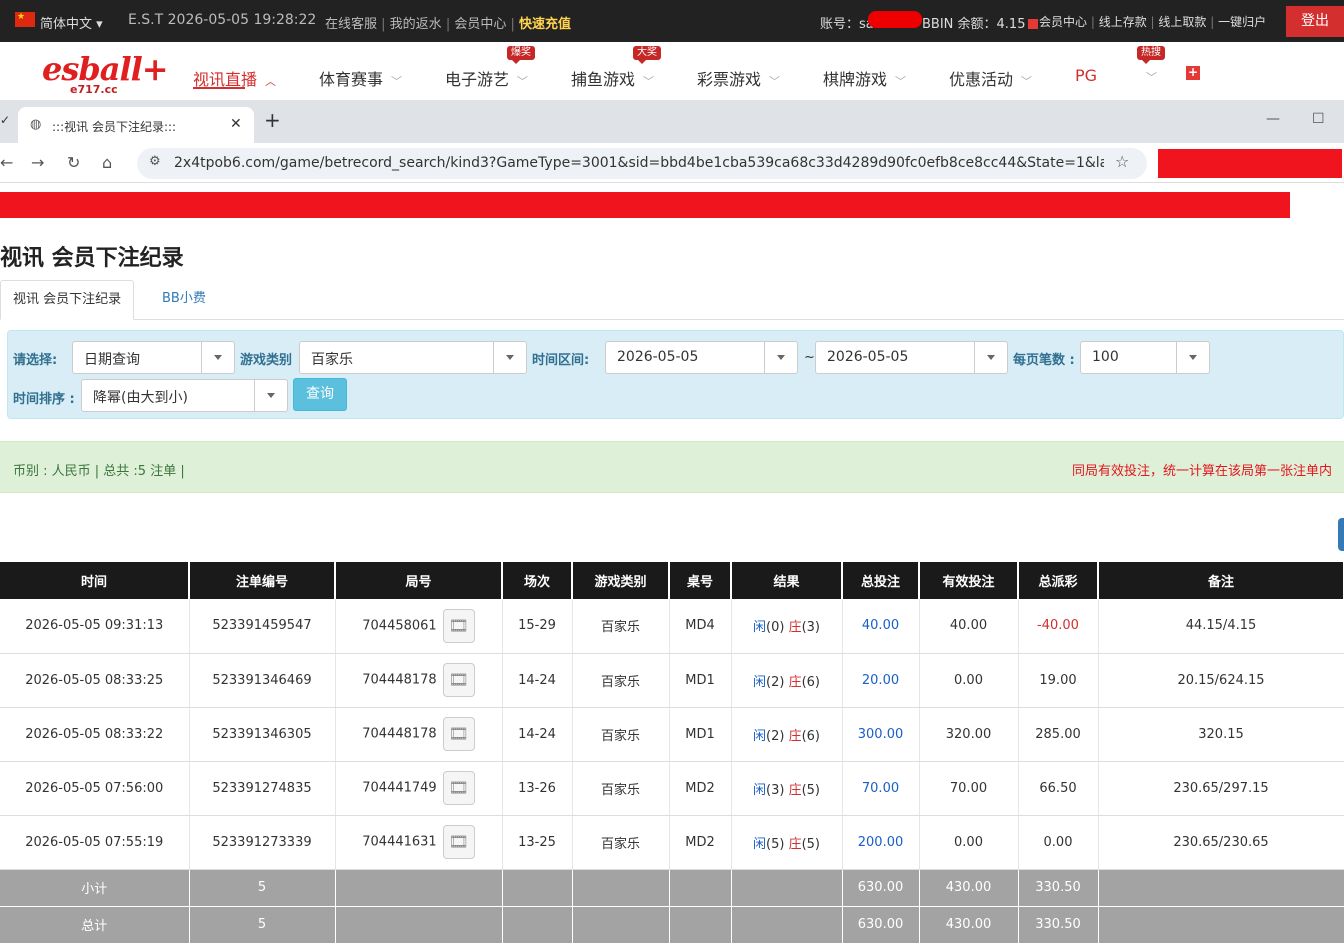  I want to click on link-member-center: 会员中心, so click(480, 24).